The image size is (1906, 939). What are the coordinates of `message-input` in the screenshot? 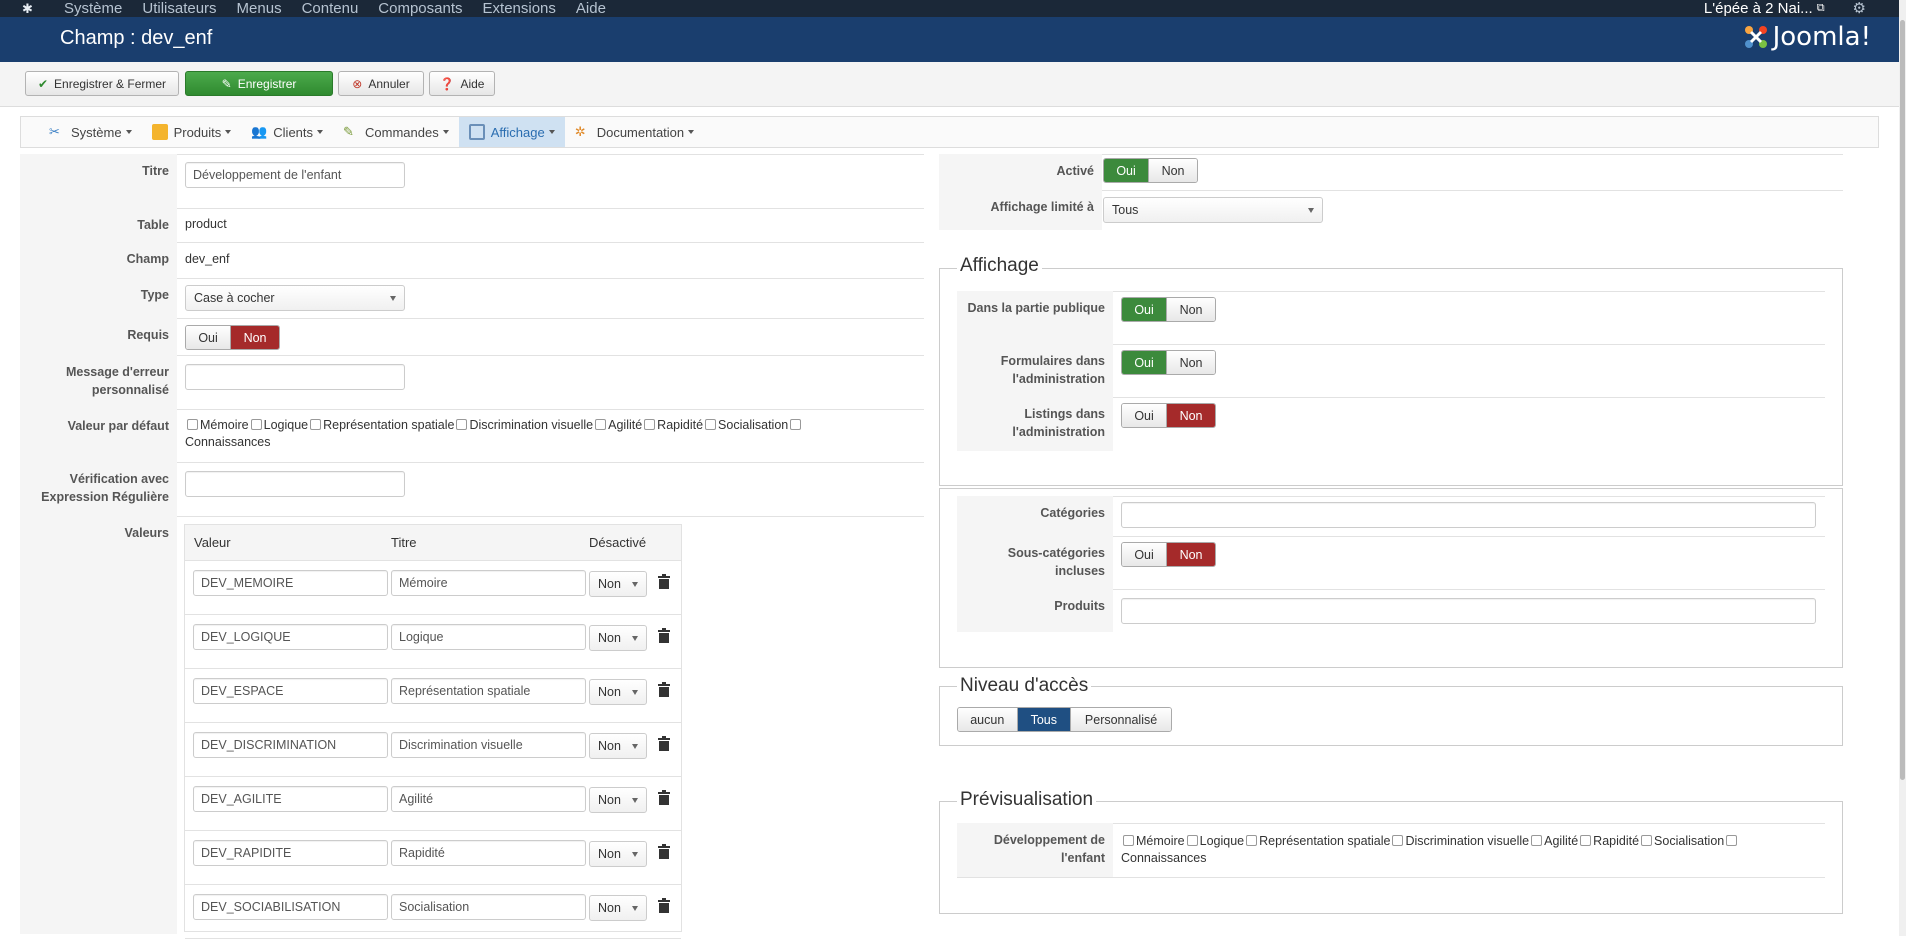 It's located at (295, 377).